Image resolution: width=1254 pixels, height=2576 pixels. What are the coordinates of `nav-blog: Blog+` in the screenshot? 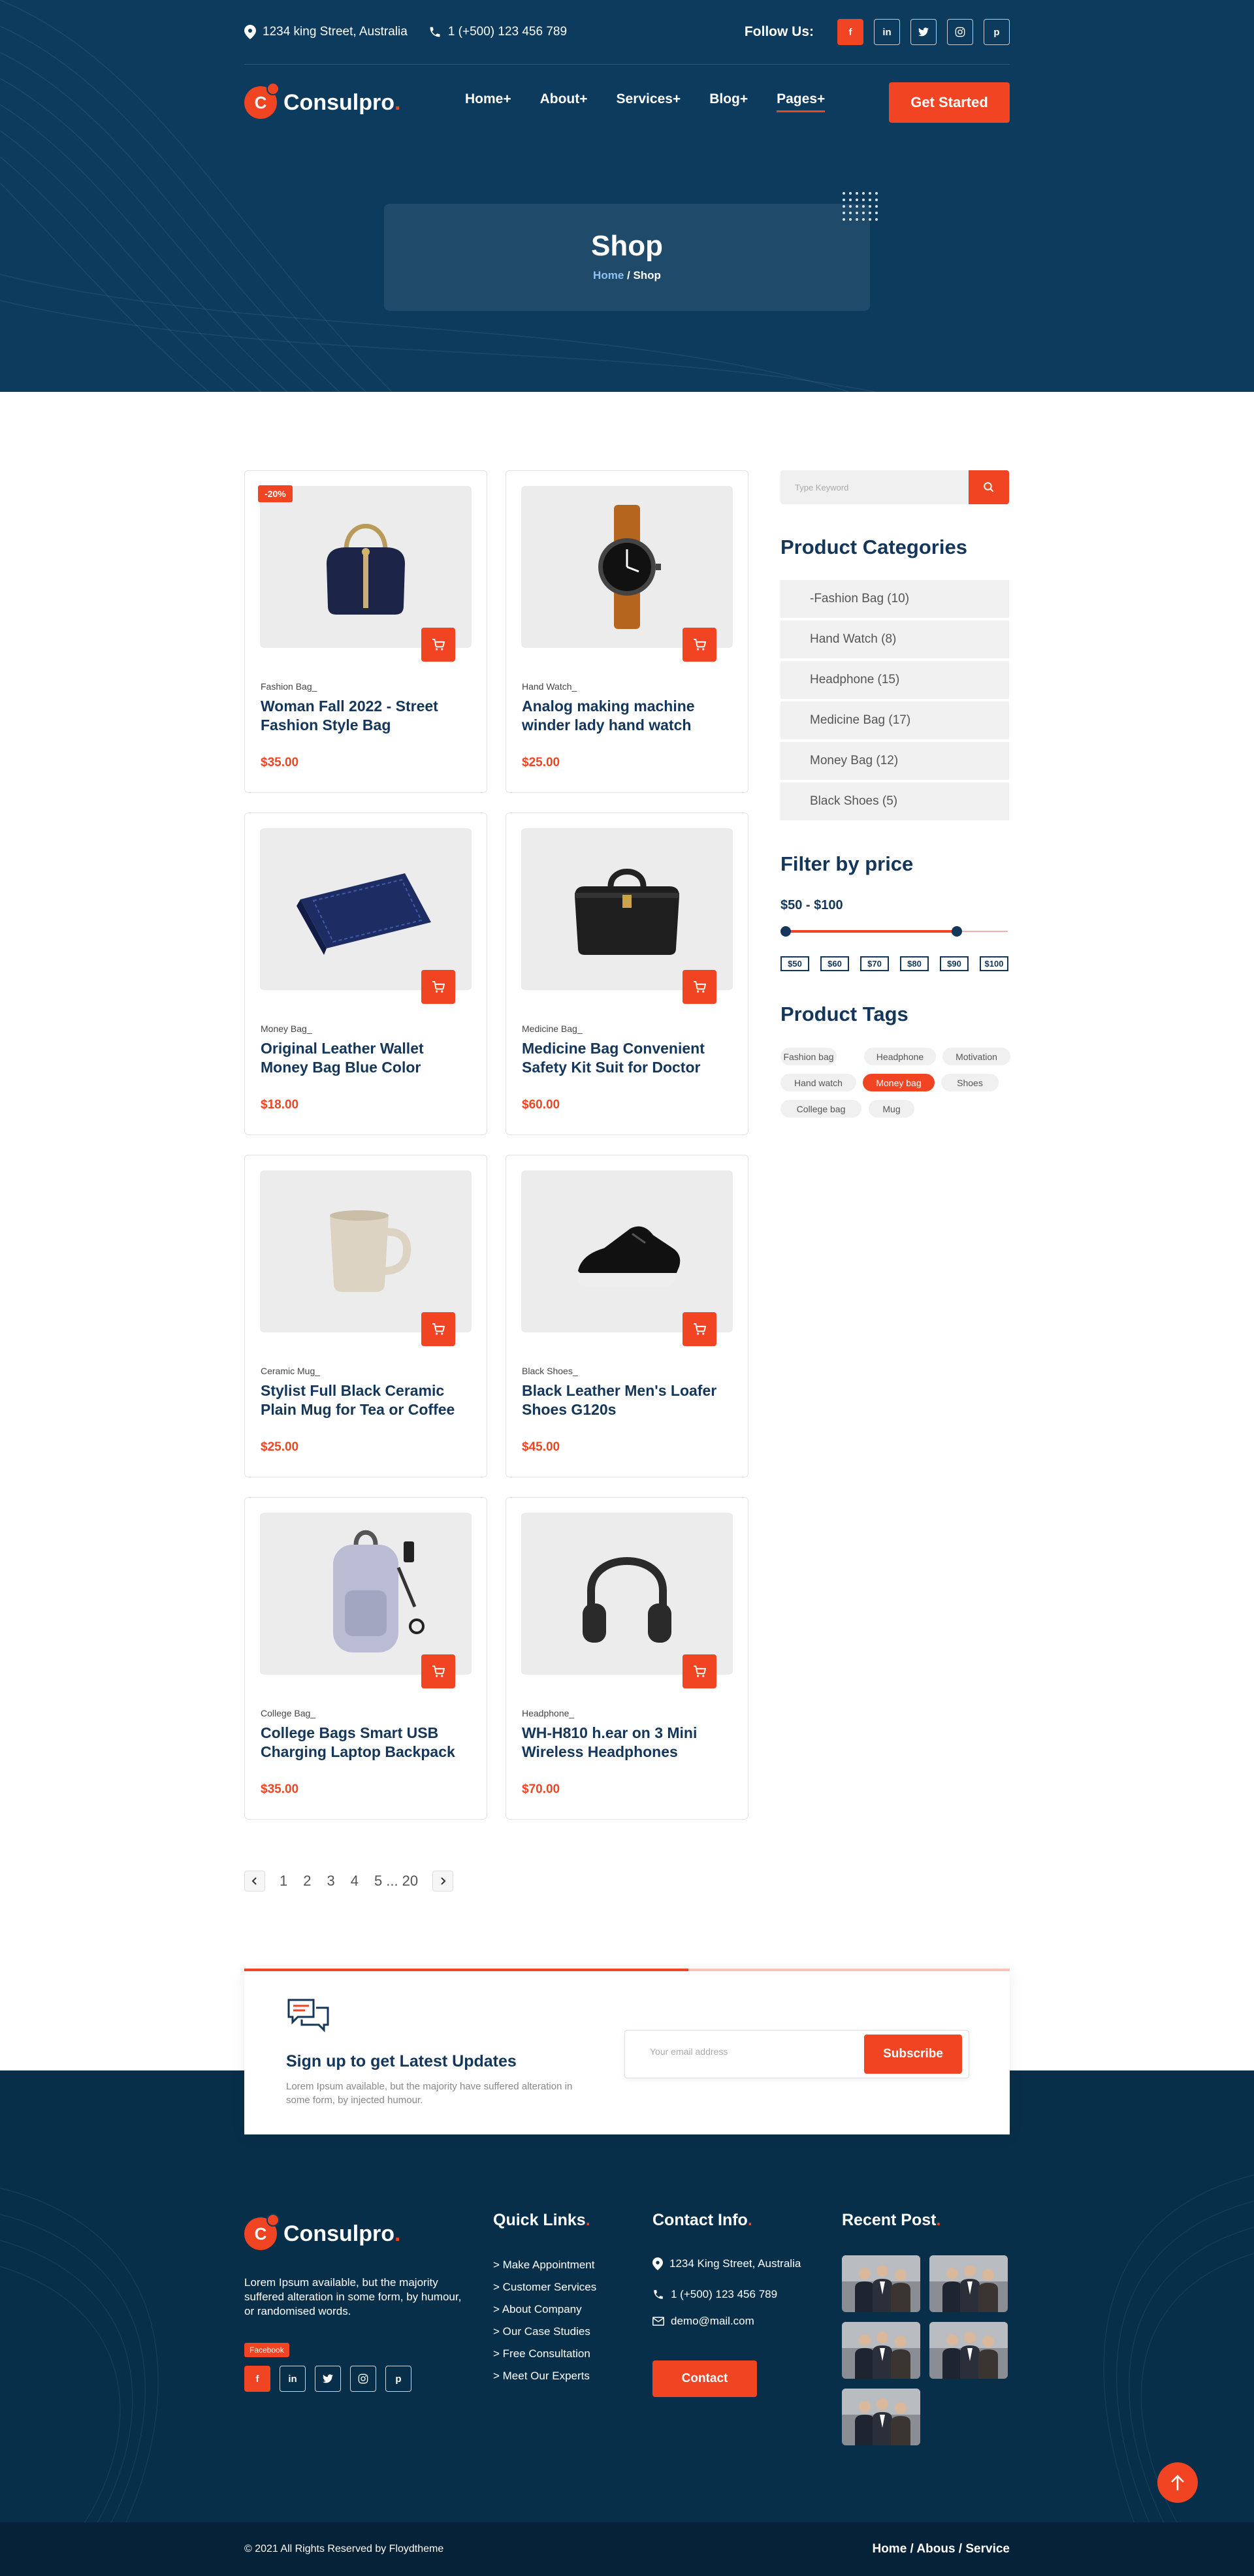 It's located at (728, 99).